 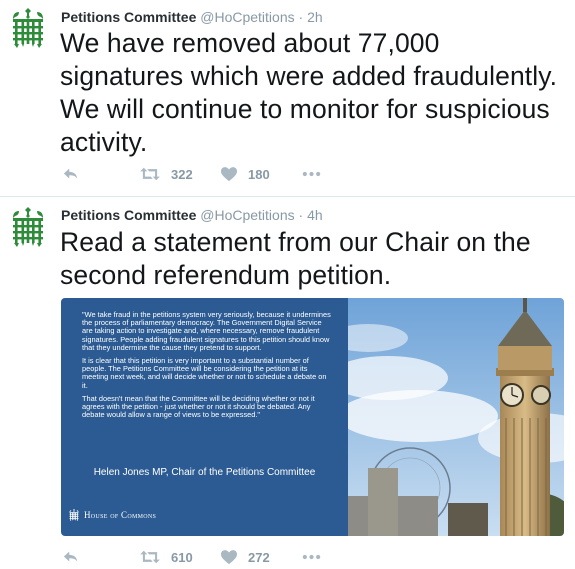 I want to click on like-button: 180, so click(x=245, y=174).